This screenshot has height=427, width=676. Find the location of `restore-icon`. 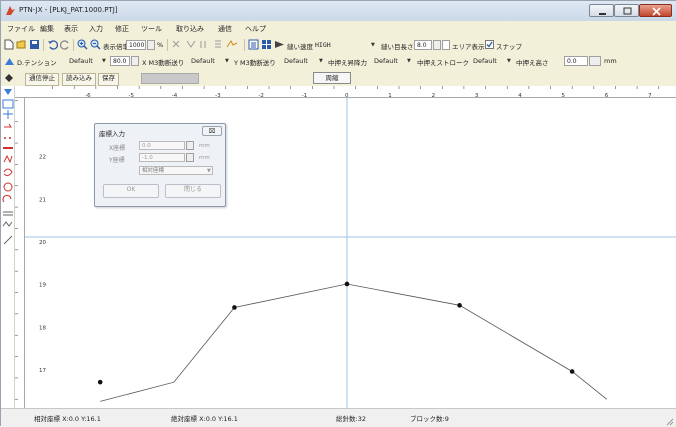

restore-icon is located at coordinates (627, 11).